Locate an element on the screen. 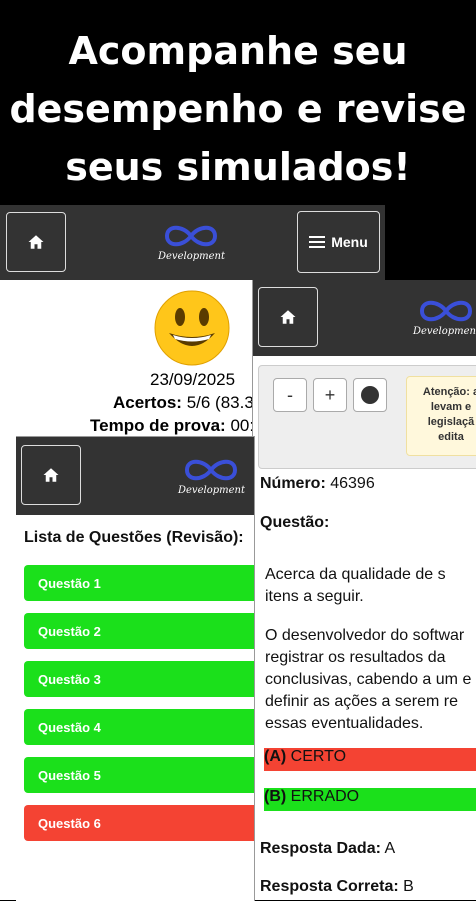 This screenshot has width=476, height=901. menu-label: Menu is located at coordinates (349, 242).